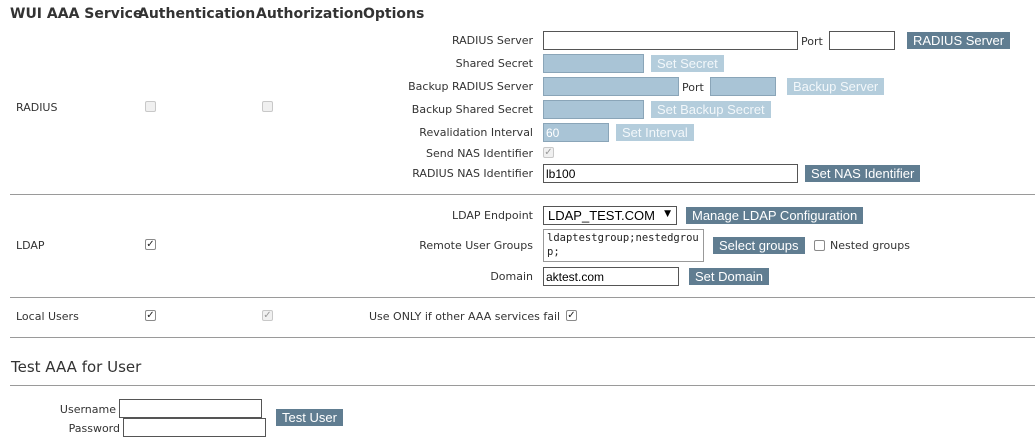 This screenshot has width=1035, height=444. Describe the element at coordinates (693, 87) in the screenshot. I see `backup-port-label: Port` at that location.